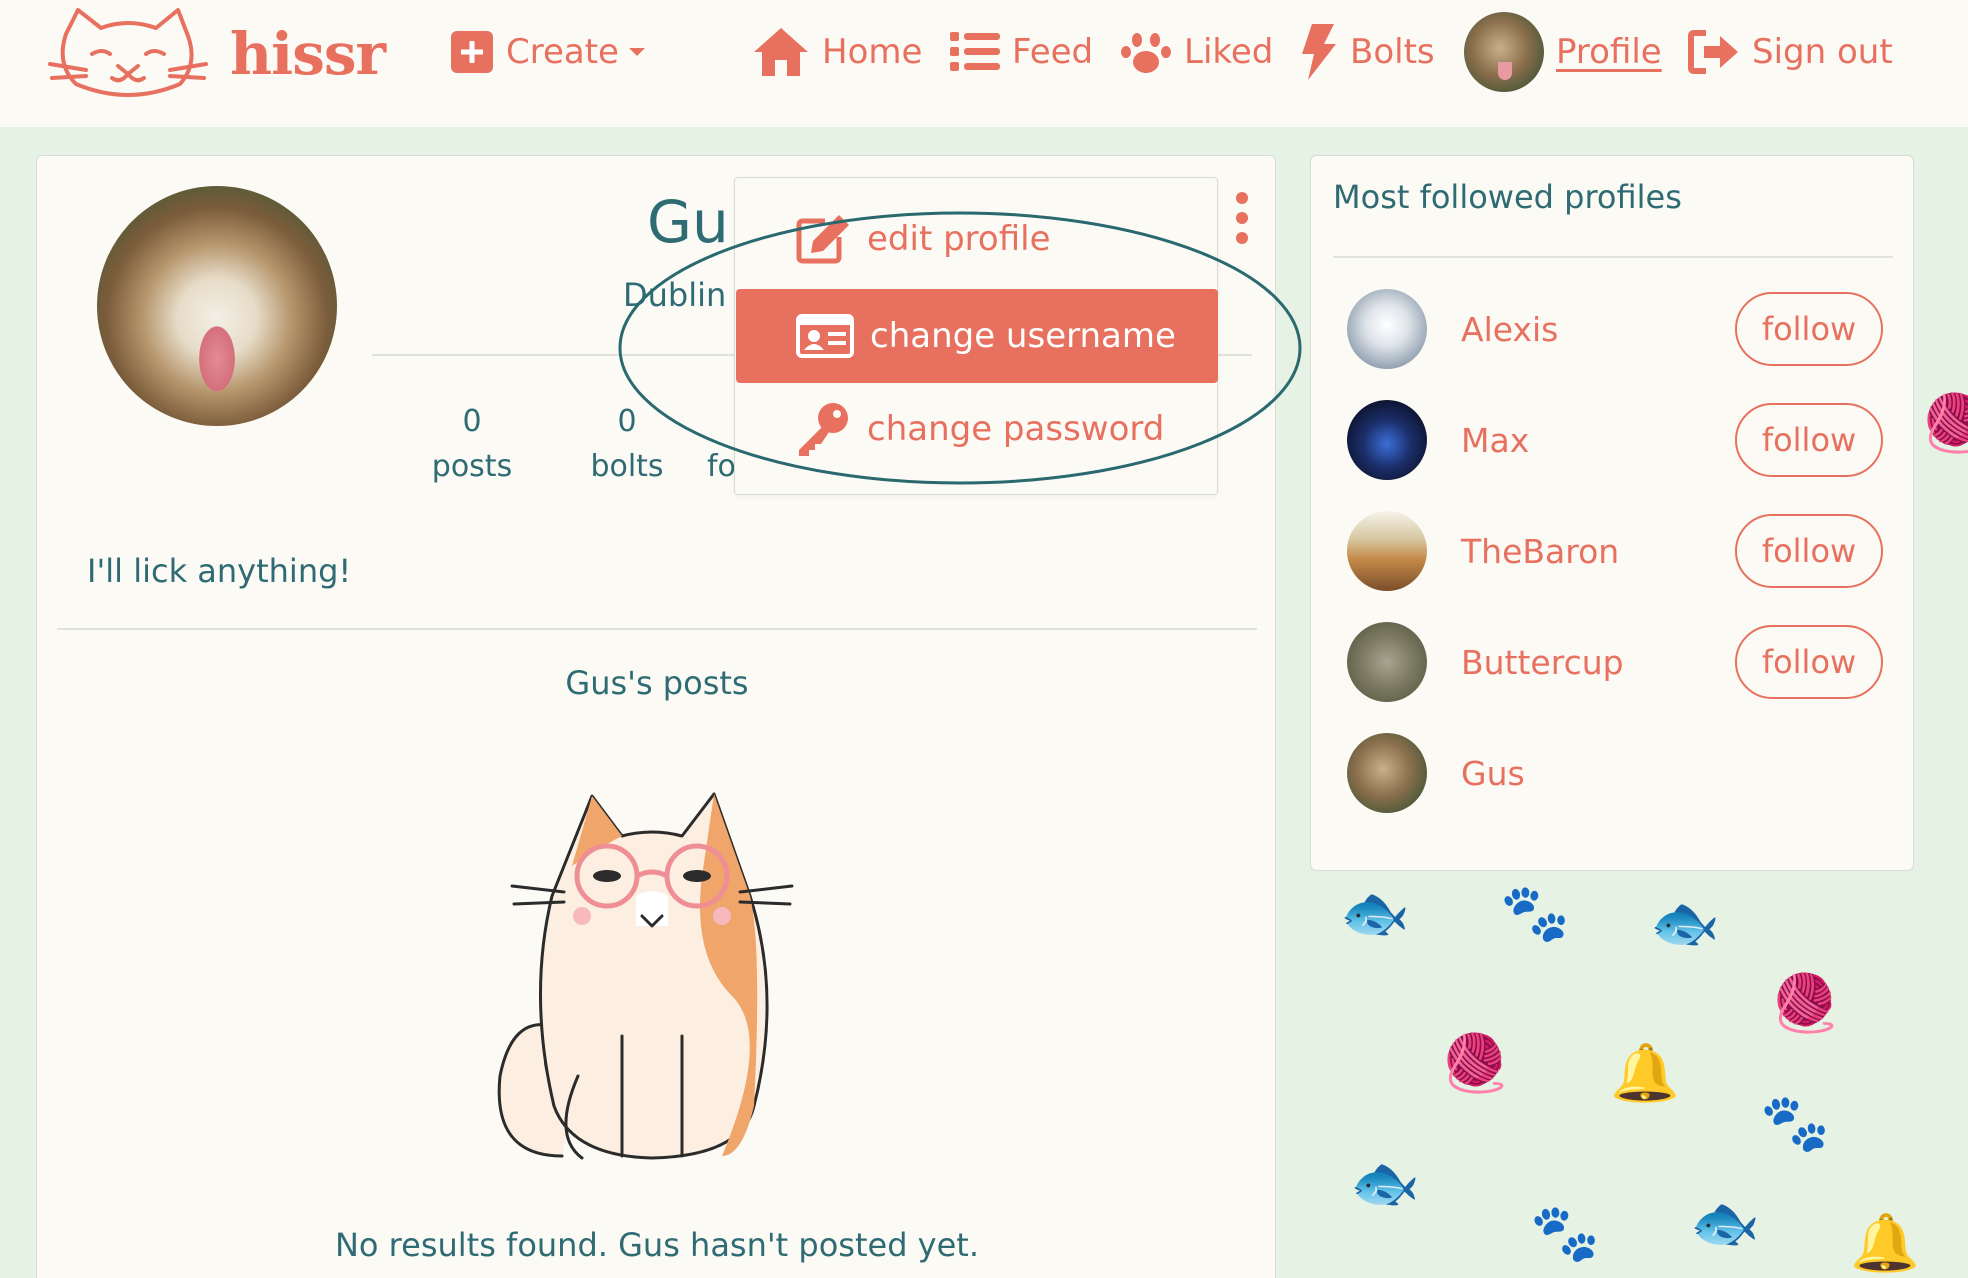  What do you see at coordinates (472, 421) in the screenshot?
I see `stat-posts-value: 0` at bounding box center [472, 421].